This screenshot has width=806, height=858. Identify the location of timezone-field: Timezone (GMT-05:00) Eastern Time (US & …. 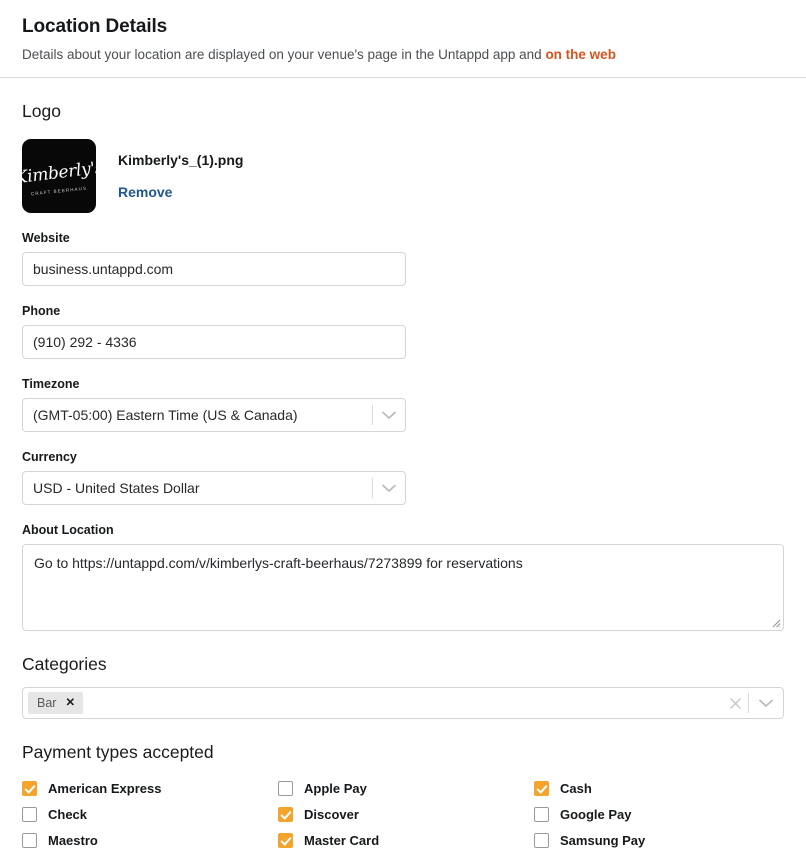
(403, 404).